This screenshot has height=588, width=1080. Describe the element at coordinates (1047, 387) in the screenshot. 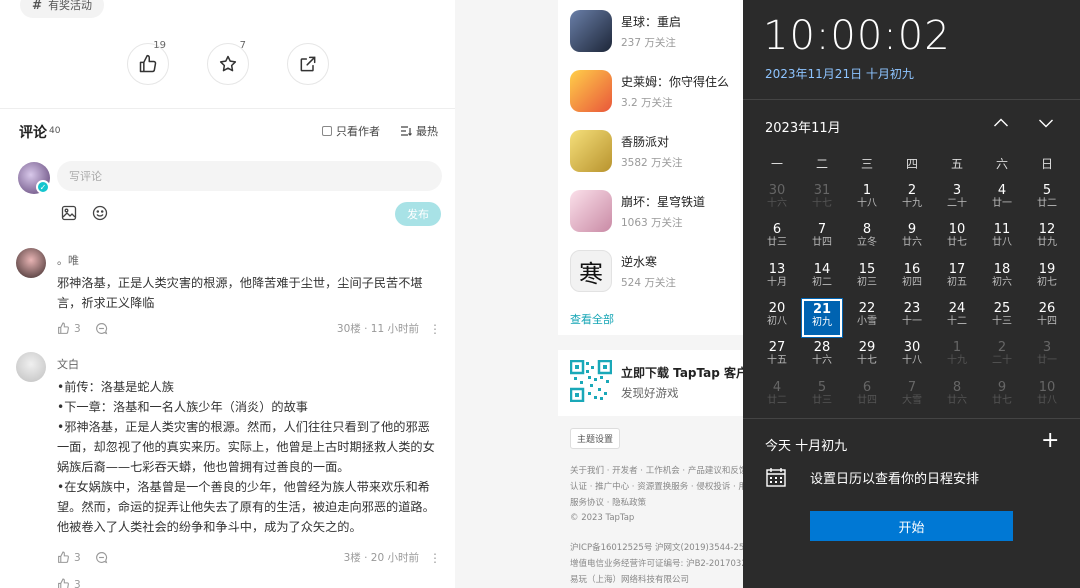

I see `day-number: 10` at that location.